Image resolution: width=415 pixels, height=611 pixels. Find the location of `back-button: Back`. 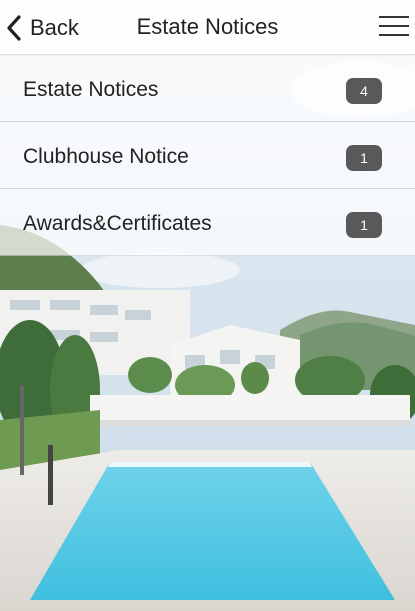

back-button: Back is located at coordinates (42, 28).